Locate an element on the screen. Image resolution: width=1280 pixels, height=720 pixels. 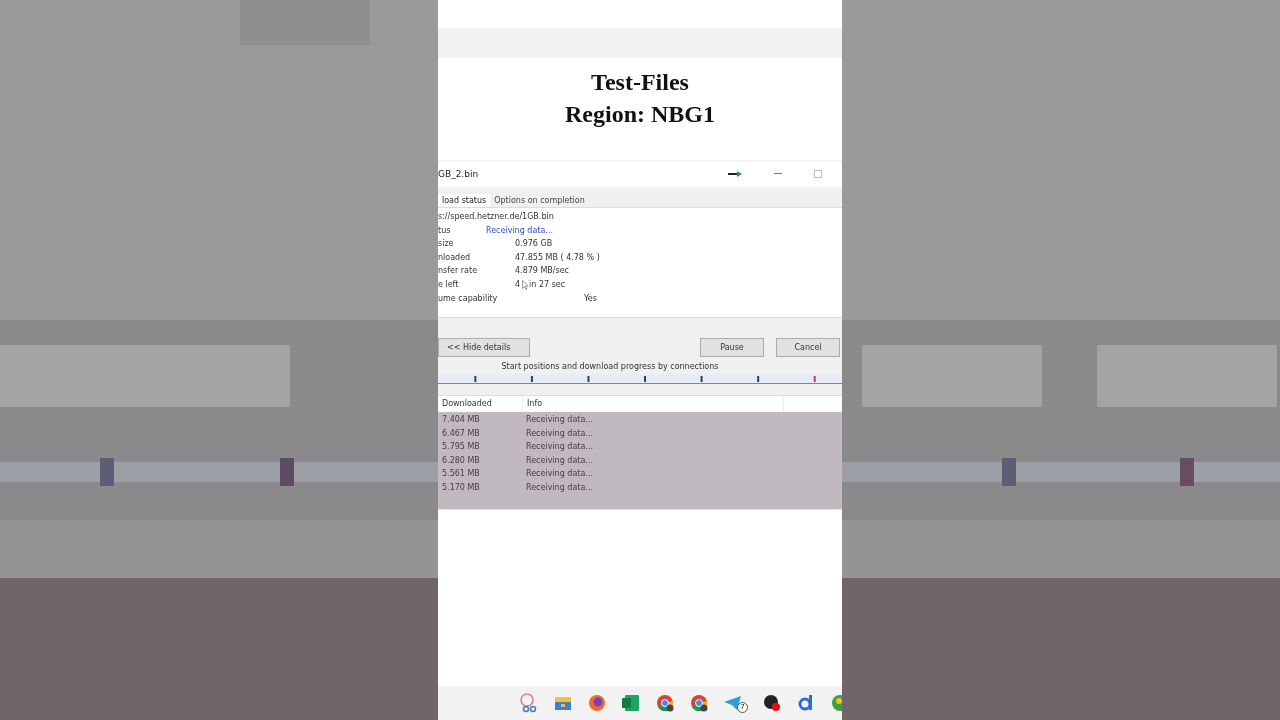
window-title: GB_2.bin is located at coordinates (459, 174).